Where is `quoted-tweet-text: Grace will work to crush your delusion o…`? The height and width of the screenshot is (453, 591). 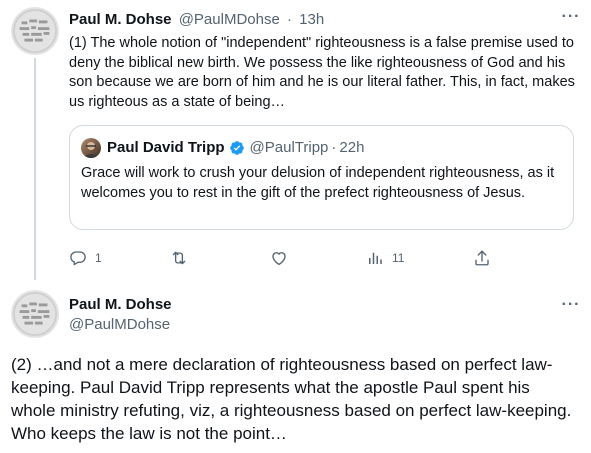 quoted-tweet-text: Grace will work to crush your delusion o… is located at coordinates (318, 183).